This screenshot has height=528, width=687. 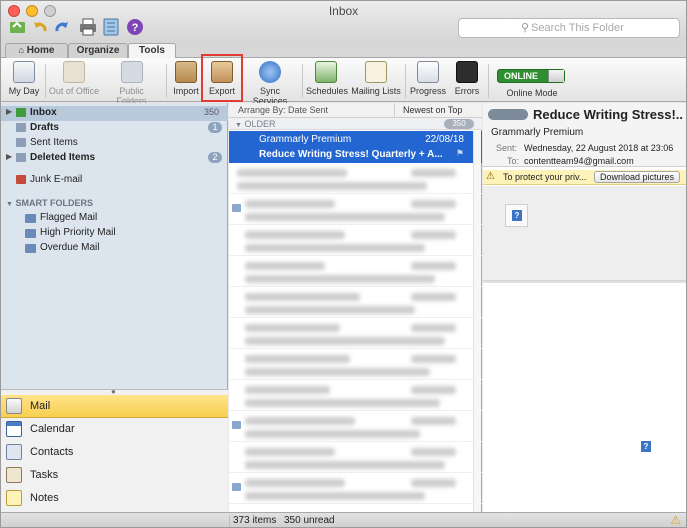 What do you see at coordinates (186, 91) in the screenshot?
I see `import-label: Import` at bounding box center [186, 91].